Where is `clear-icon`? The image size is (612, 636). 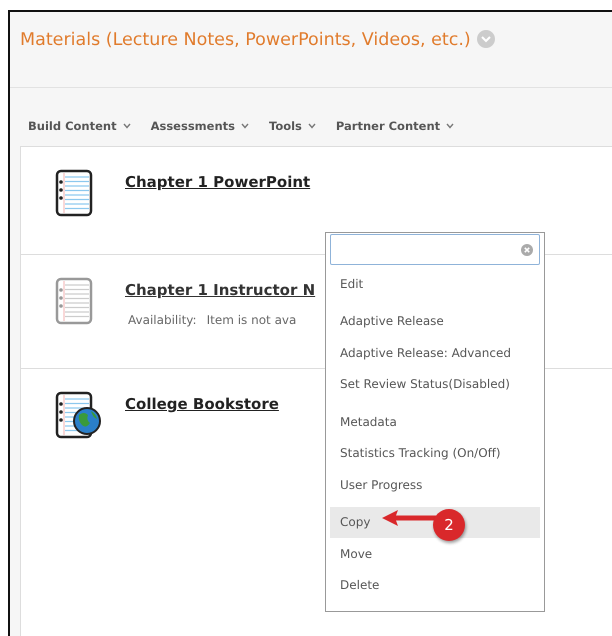
clear-icon is located at coordinates (527, 250).